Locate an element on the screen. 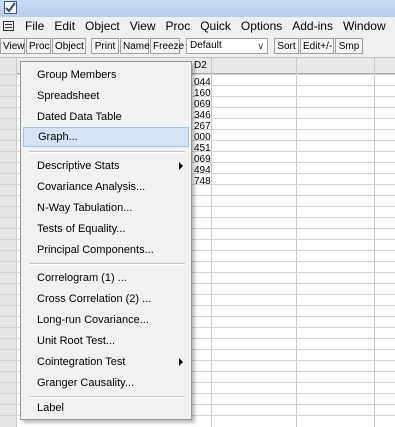 Image resolution: width=395 pixels, height=427 pixels. menu-add-ins: Add-ins is located at coordinates (312, 26).